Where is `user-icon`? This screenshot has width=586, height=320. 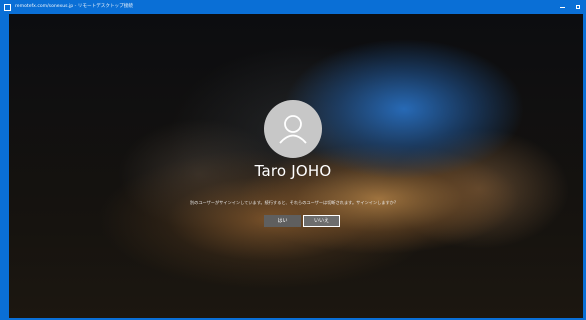
user-icon is located at coordinates (293, 129).